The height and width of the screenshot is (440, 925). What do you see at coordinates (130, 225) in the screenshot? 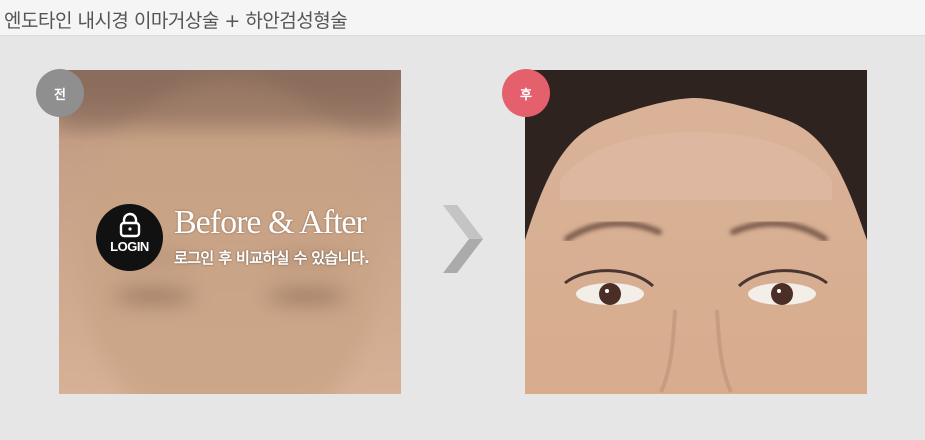
I see `lock-icon` at bounding box center [130, 225].